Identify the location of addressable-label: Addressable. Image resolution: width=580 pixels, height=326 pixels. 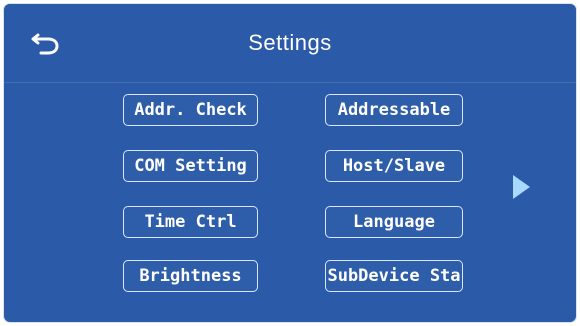
(394, 110).